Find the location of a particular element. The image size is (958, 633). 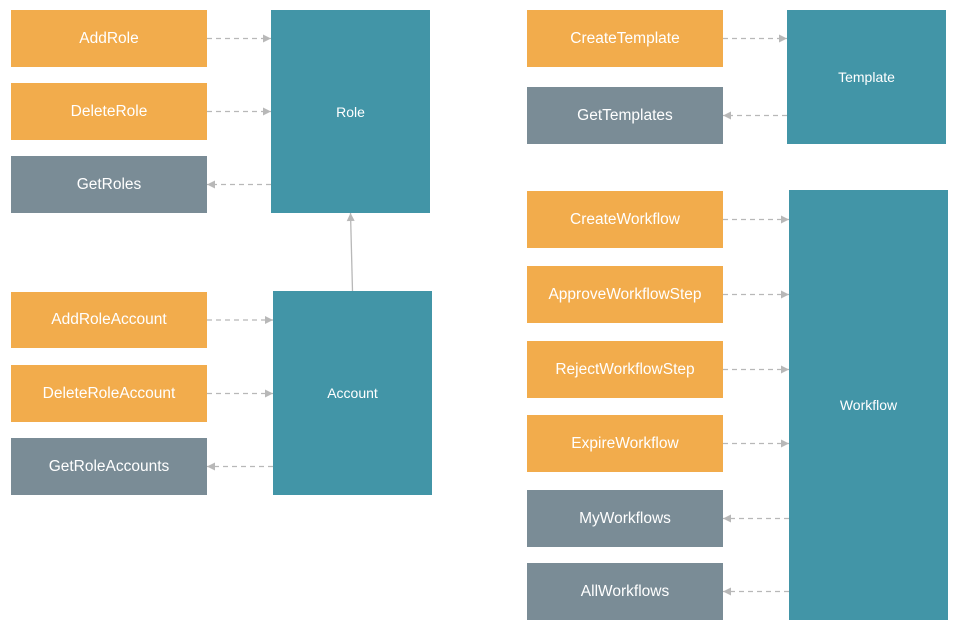

get-templates-node: GetTemplates is located at coordinates (625, 115).